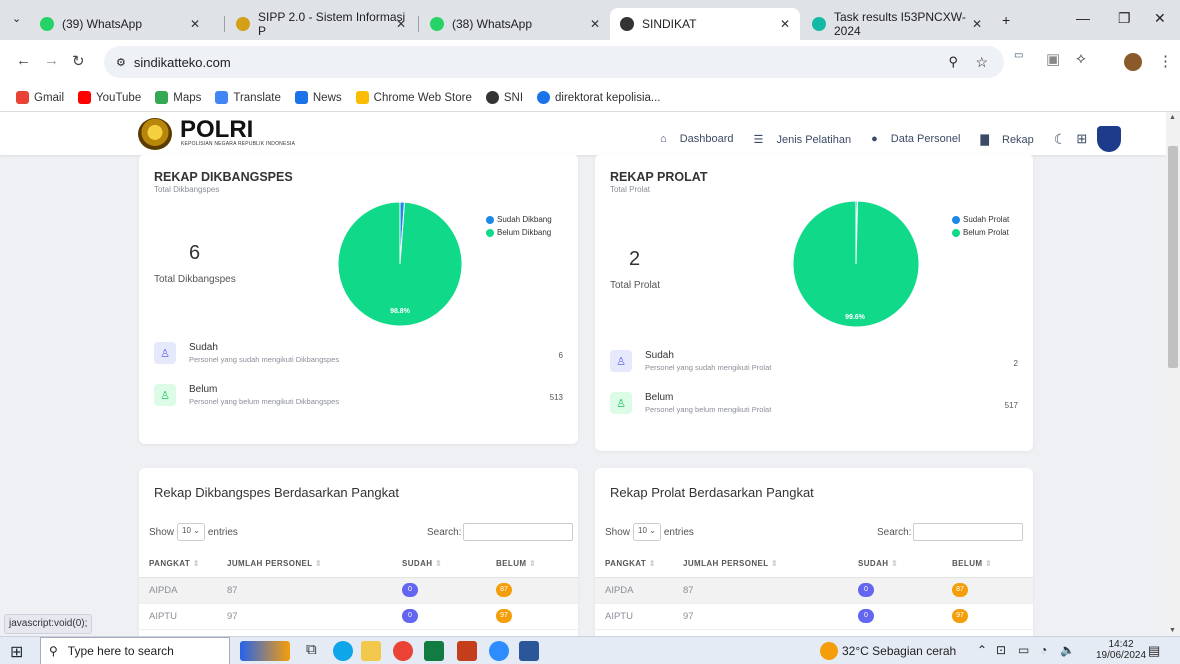  Describe the element at coordinates (899, 651) in the screenshot. I see `weather-text: 32°C Sebagian cerah` at that location.